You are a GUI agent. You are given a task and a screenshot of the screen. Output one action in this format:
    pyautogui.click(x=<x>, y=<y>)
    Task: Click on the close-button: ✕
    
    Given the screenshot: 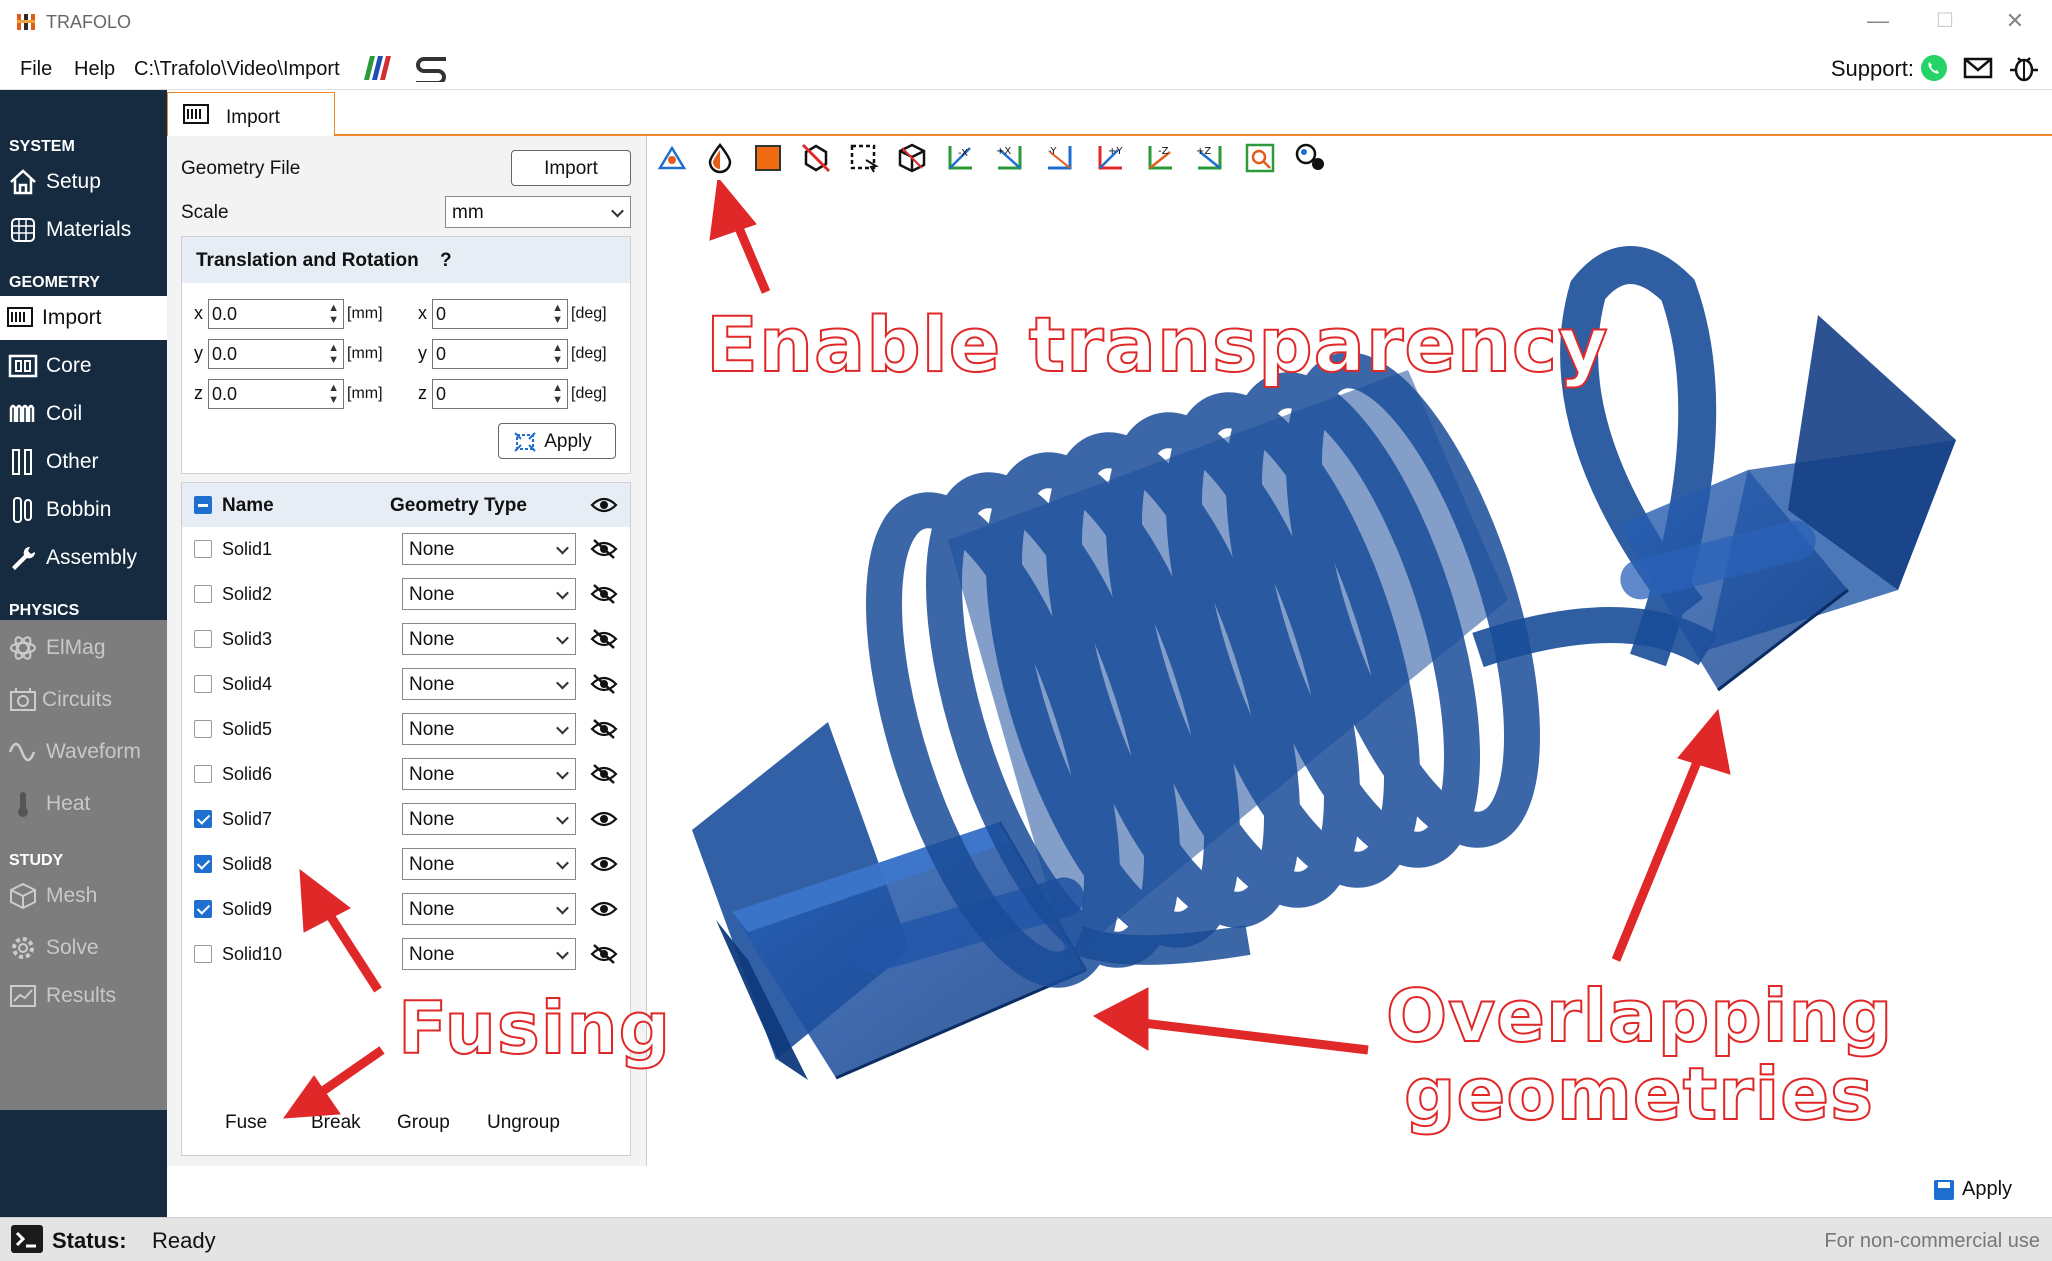 What is the action you would take?
    pyautogui.click(x=2015, y=21)
    